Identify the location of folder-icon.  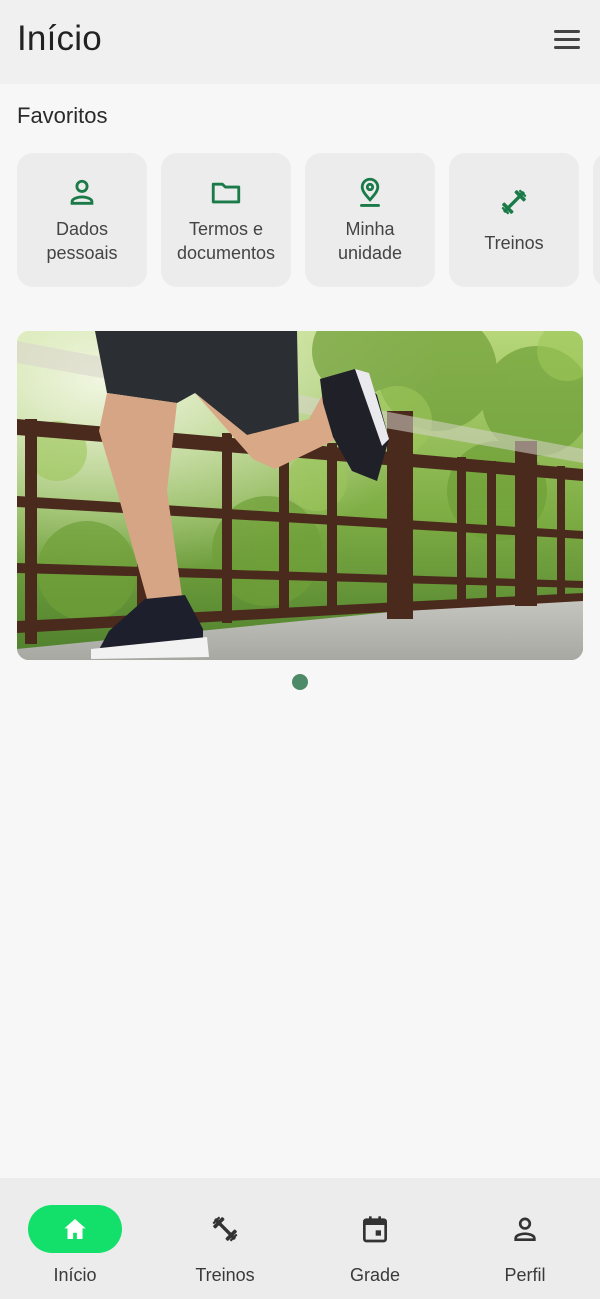
(226, 193).